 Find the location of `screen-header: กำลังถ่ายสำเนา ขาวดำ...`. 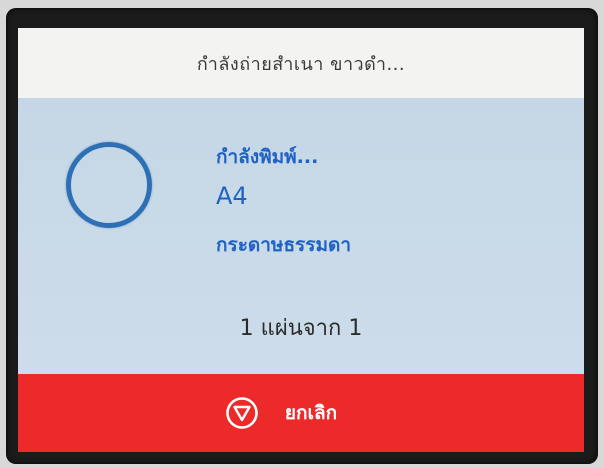

screen-header: กำลังถ่ายสำเนา ขาวดำ... is located at coordinates (301, 63).